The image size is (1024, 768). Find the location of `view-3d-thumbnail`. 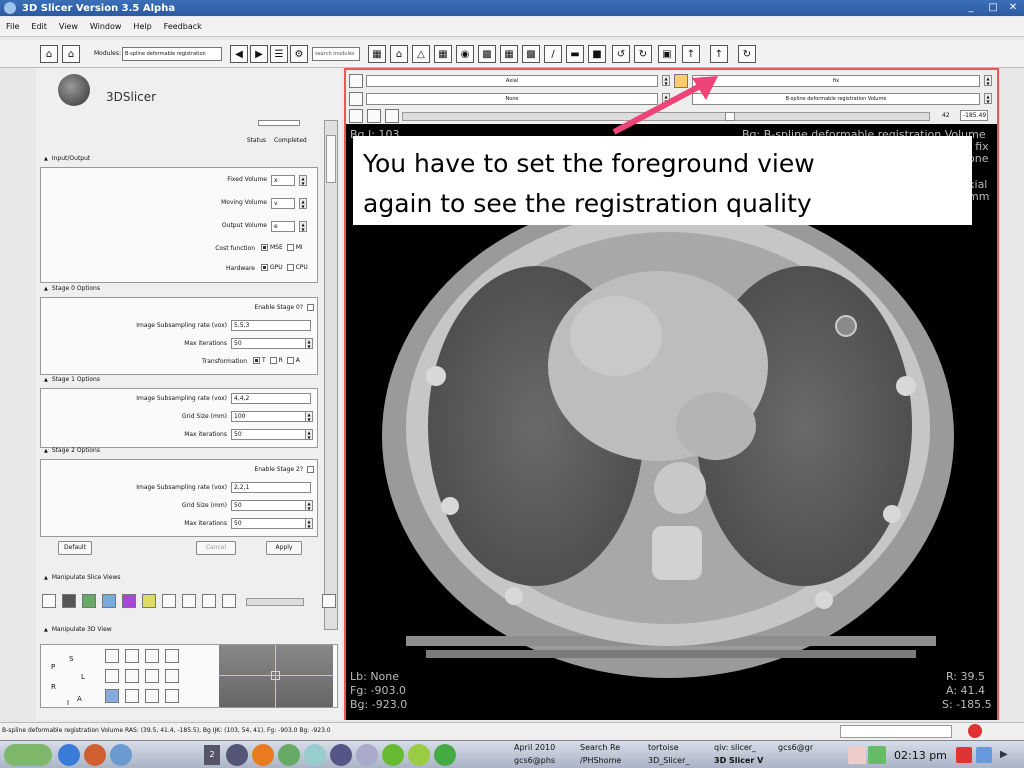

view-3d-thumbnail is located at coordinates (276, 676).